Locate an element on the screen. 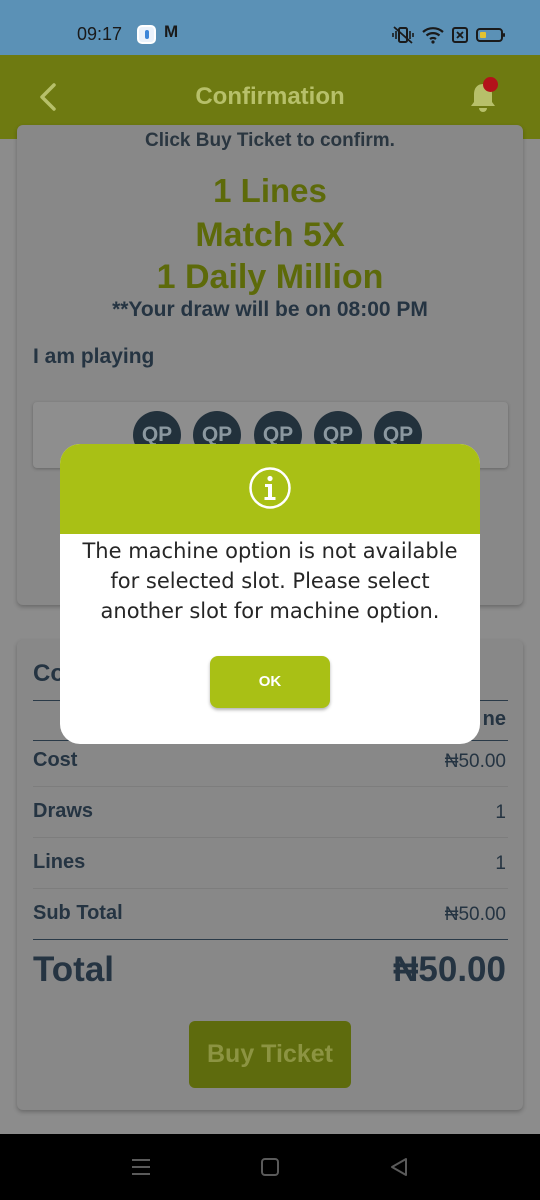 The height and width of the screenshot is (1200, 540). lines-row-value: 1 is located at coordinates (500, 863).